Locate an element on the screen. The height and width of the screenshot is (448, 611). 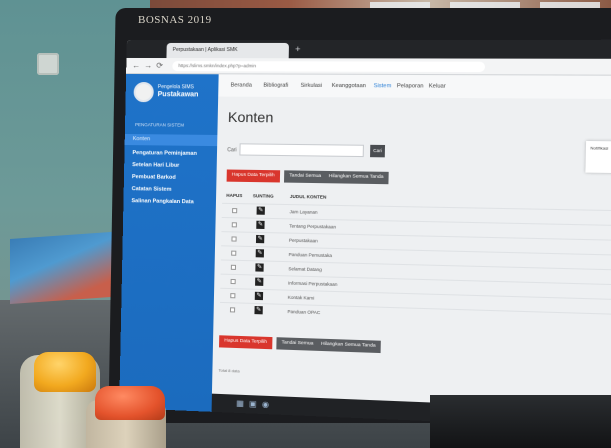
row-title: Panduan OPAC is located at coordinates (303, 312).